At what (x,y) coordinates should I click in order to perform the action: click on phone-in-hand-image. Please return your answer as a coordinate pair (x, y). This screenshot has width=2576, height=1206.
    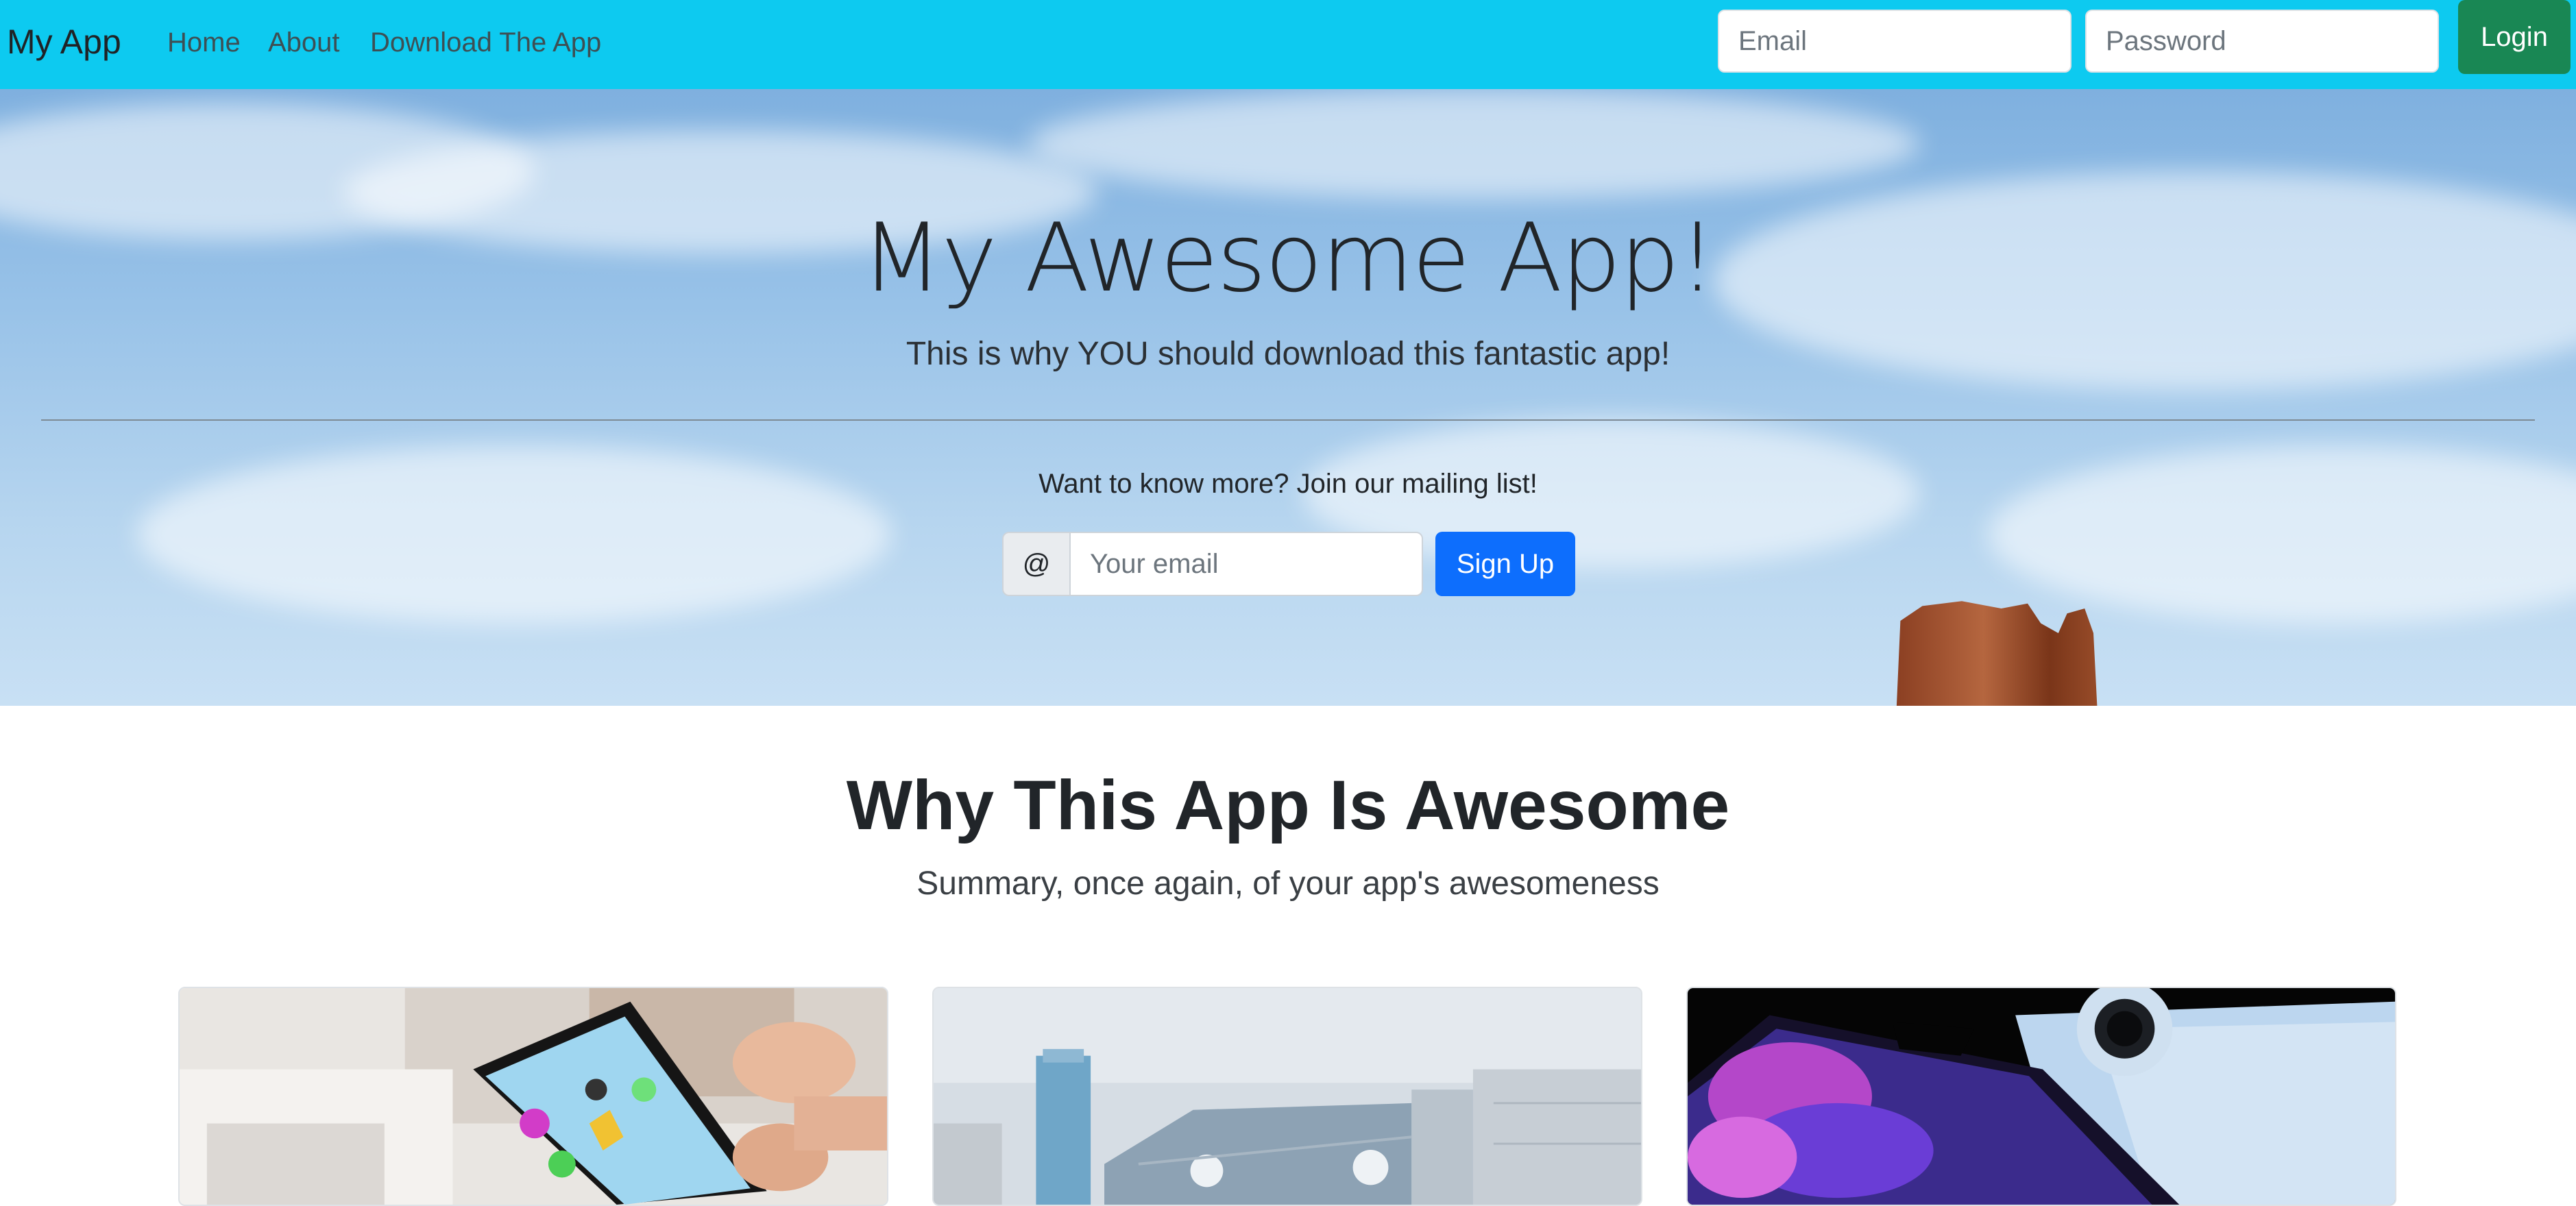
    Looking at the image, I should click on (533, 1096).